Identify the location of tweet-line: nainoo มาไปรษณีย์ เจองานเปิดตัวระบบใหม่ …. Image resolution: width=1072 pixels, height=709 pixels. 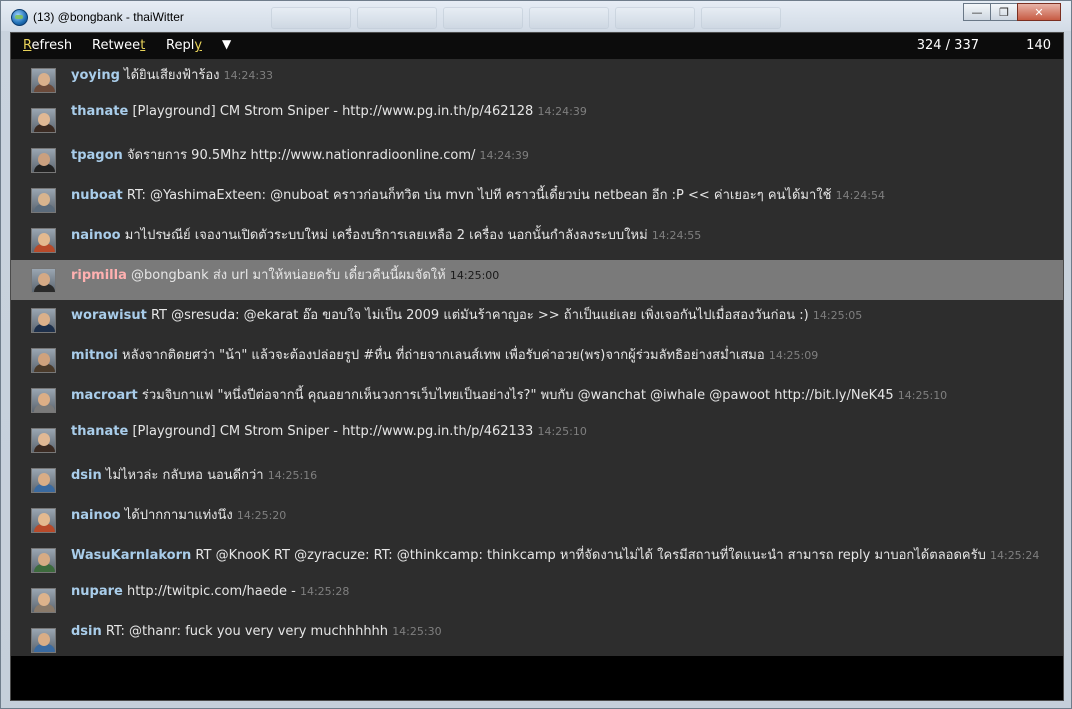
(386, 234).